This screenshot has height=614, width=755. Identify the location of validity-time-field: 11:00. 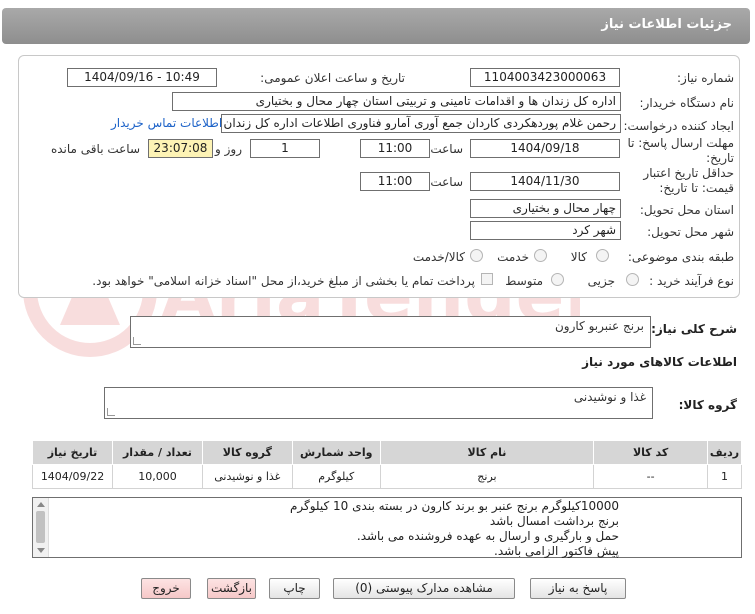
(395, 181).